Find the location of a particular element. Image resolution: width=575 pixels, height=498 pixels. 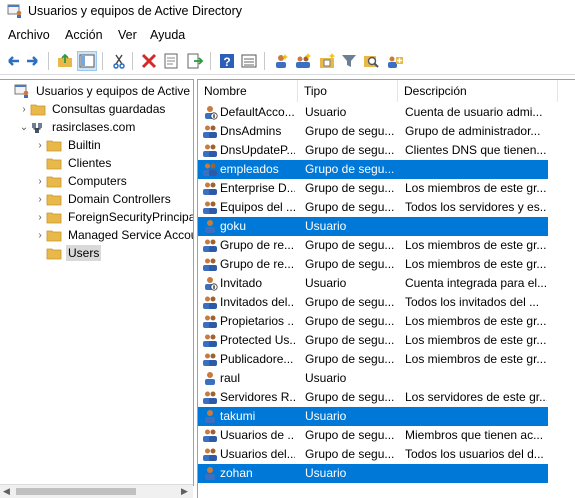

tree-horizontal-scrollbar: ◀ ▶ is located at coordinates (96, 491).